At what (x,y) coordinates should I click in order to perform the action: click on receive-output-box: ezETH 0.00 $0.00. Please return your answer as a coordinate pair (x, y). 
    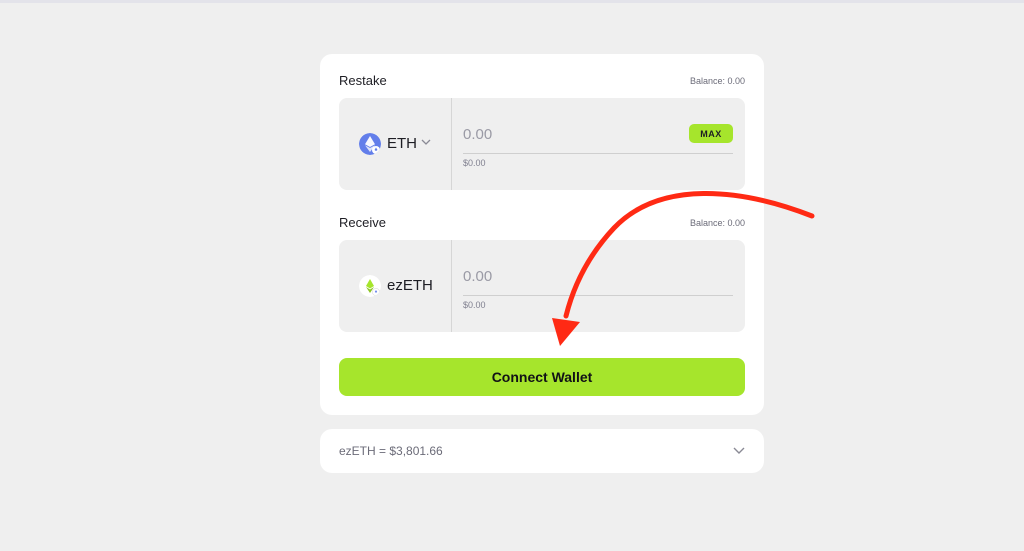
    Looking at the image, I should click on (542, 286).